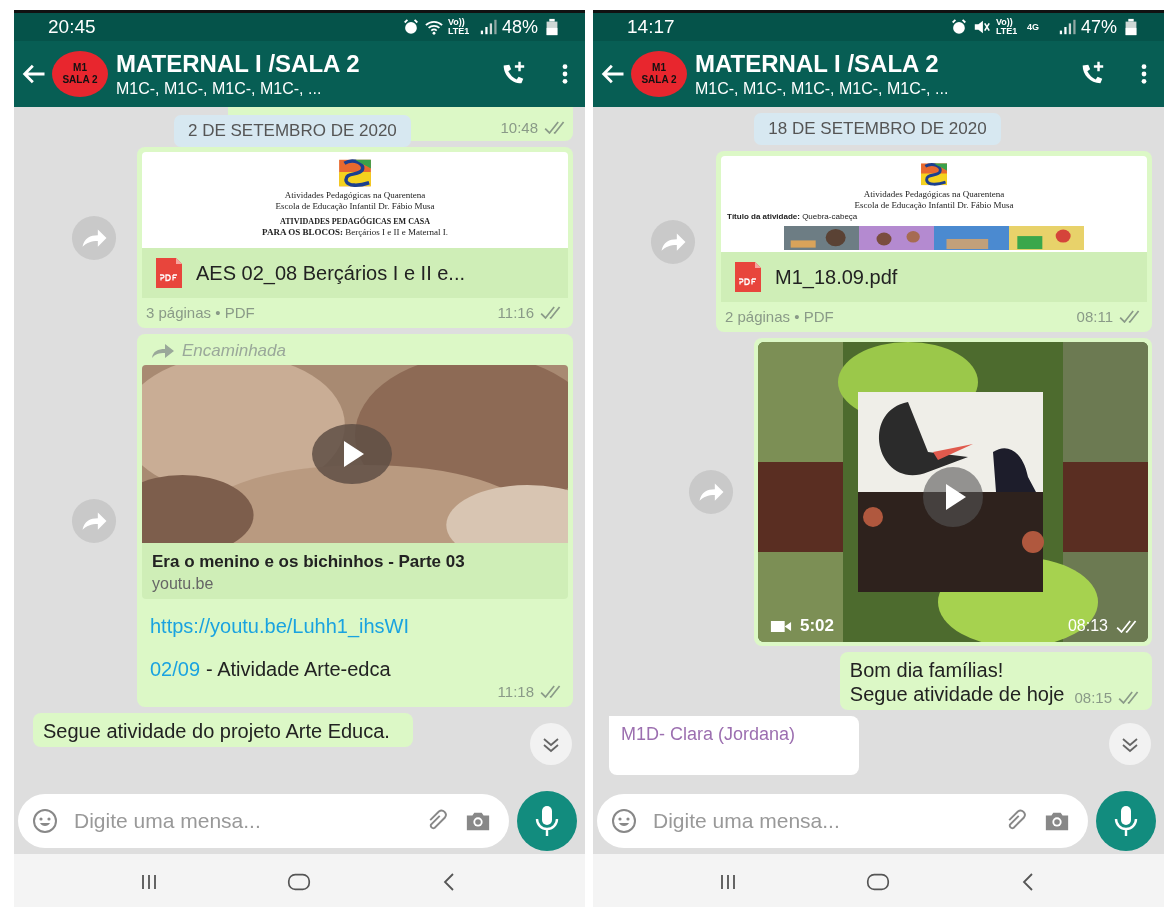 This screenshot has height=907, width=1164. Describe the element at coordinates (72, 27) in the screenshot. I see `clock-time: 20:45` at that location.